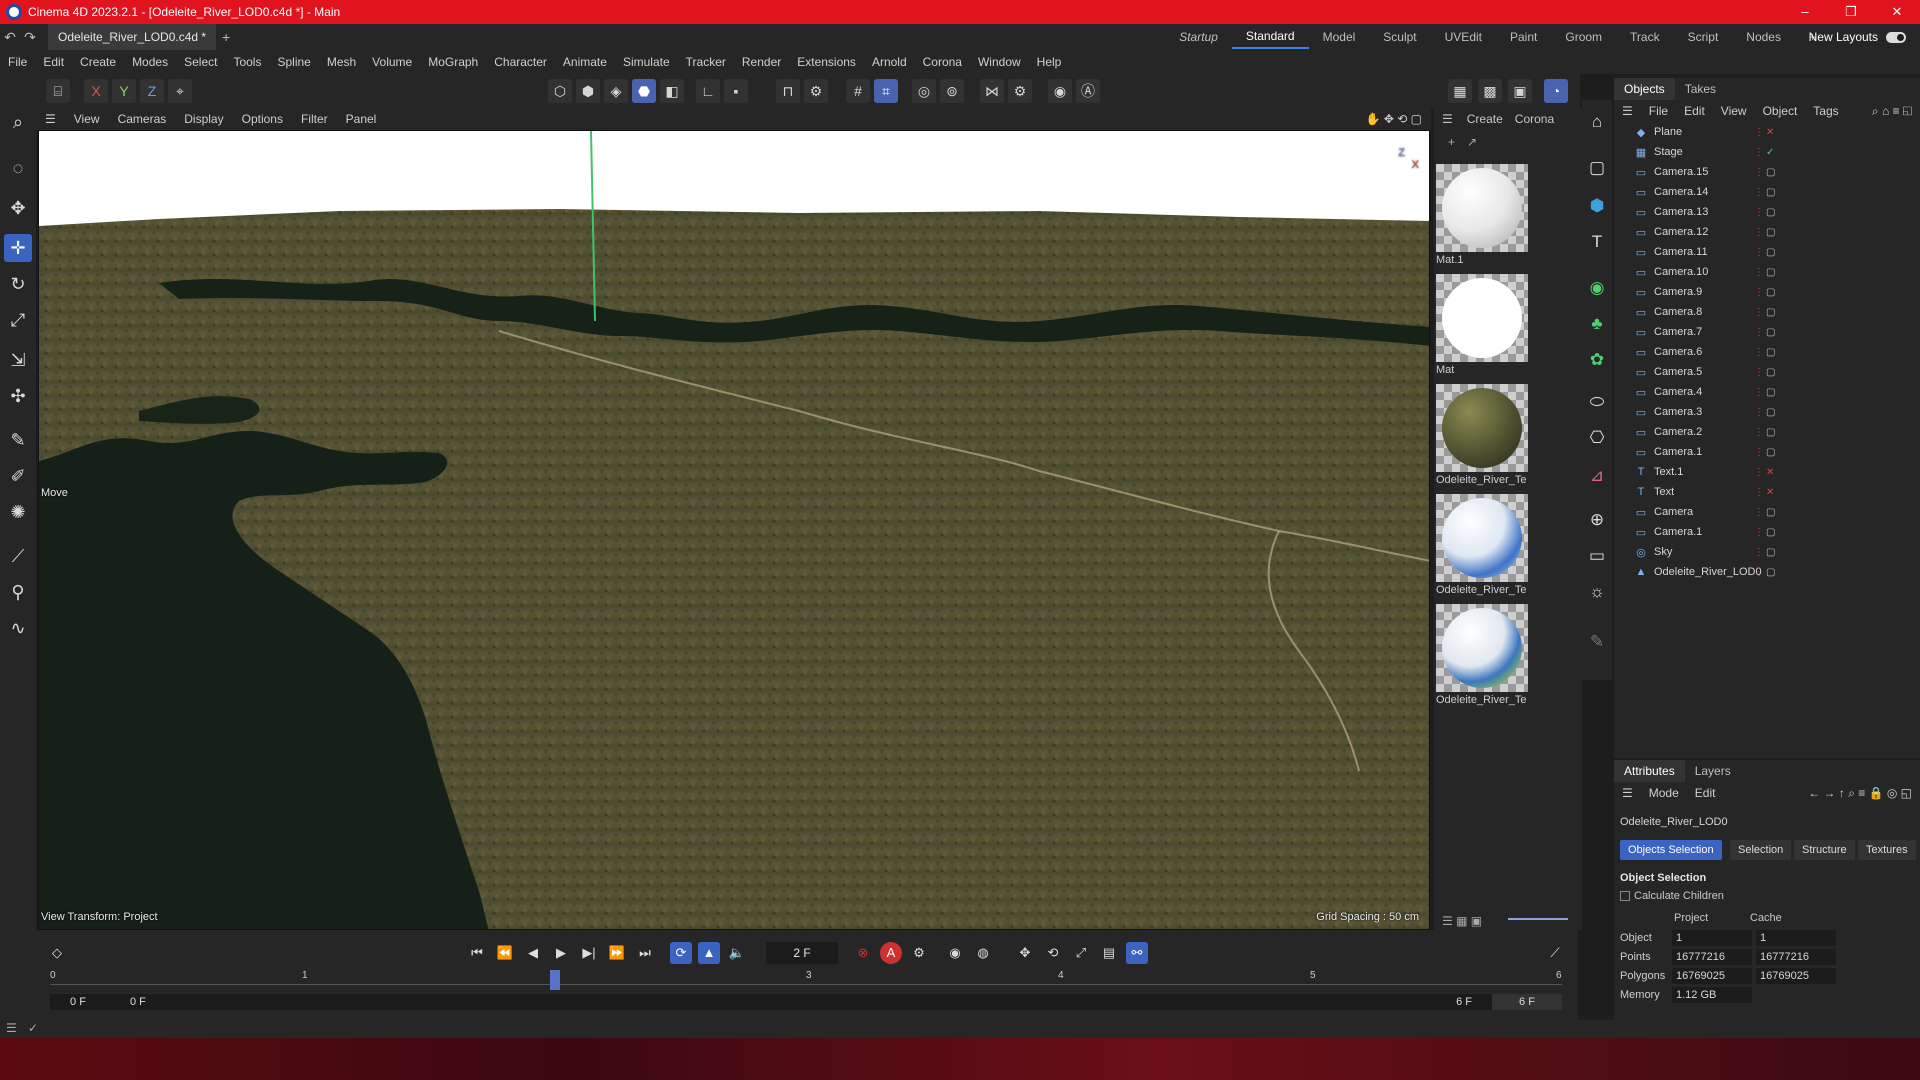  Describe the element at coordinates (1770, 492) in the screenshot. I see `disabled-x-icon: ✕` at that location.